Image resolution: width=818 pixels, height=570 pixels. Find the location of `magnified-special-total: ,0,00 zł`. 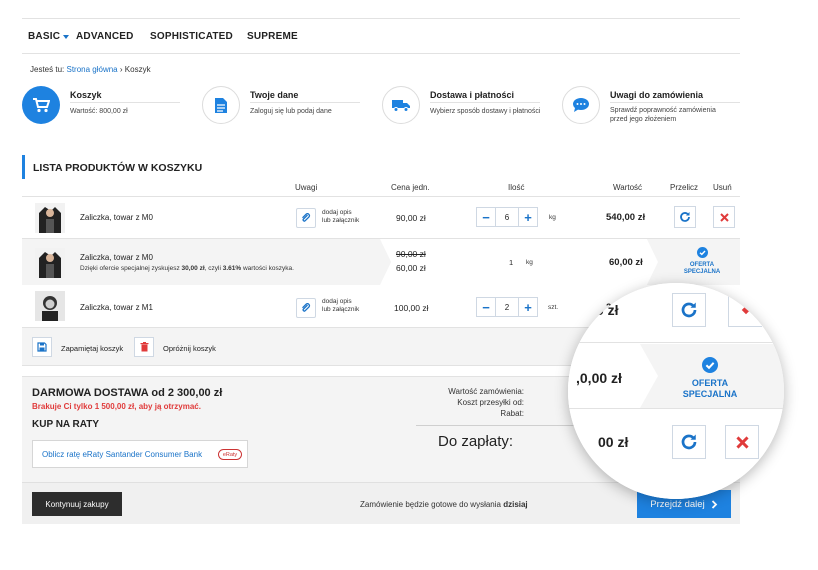

magnified-special-total: ,0,00 zł is located at coordinates (599, 378).